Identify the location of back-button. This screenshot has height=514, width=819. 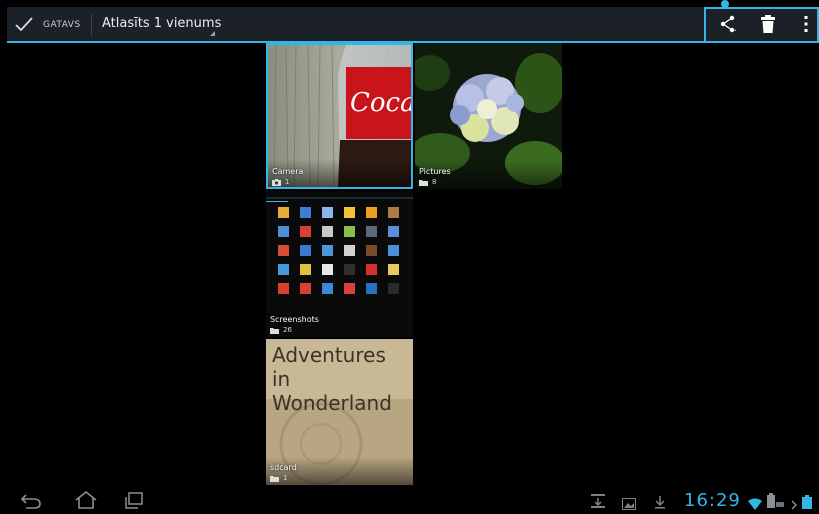
(31, 503).